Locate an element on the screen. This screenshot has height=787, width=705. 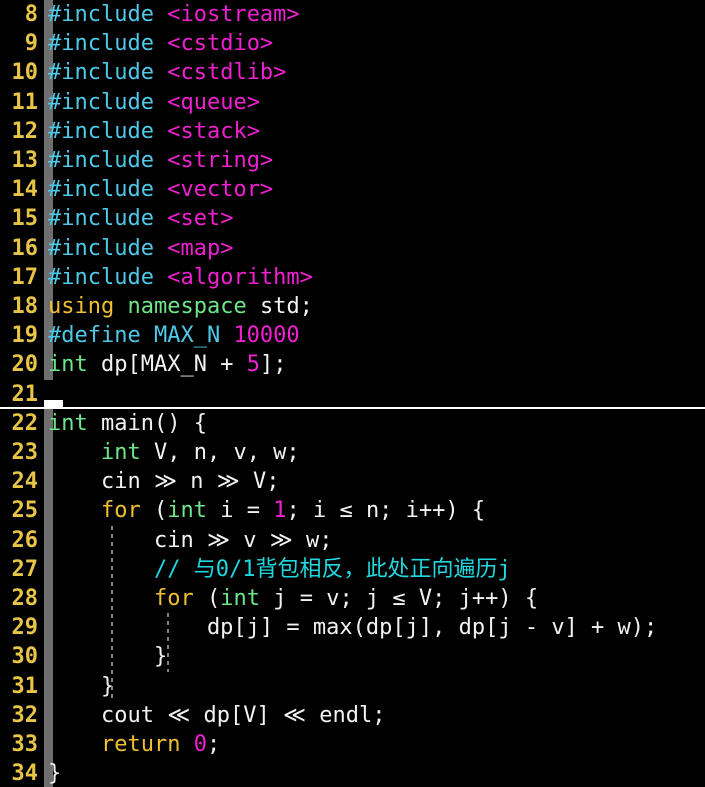
token-hdr: <algorithm> is located at coordinates (240, 277).